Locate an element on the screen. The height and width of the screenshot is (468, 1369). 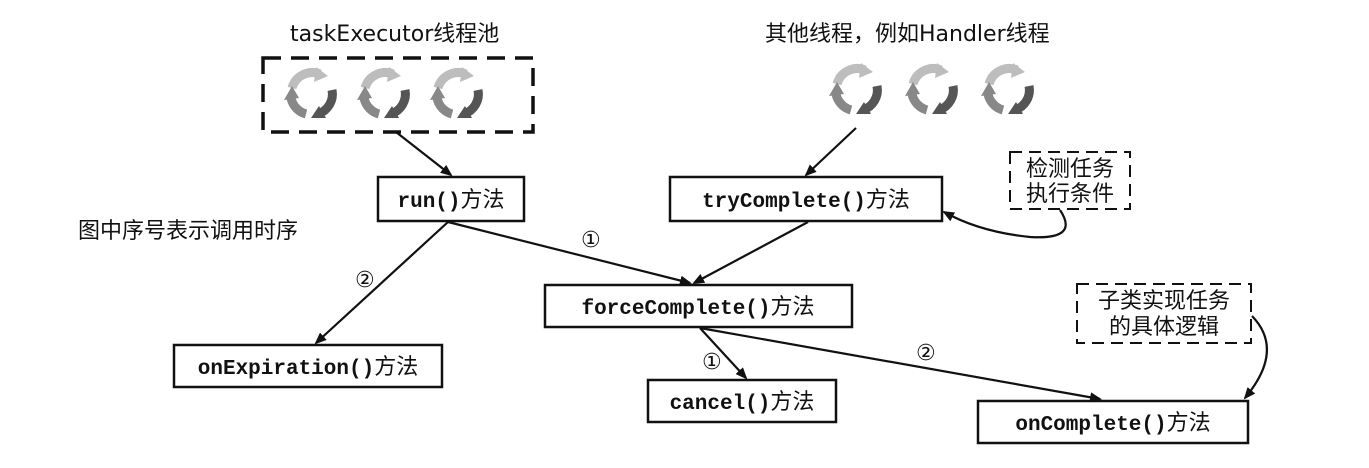
subclass-note-line1: 子类实现任务 is located at coordinates (1164, 301).